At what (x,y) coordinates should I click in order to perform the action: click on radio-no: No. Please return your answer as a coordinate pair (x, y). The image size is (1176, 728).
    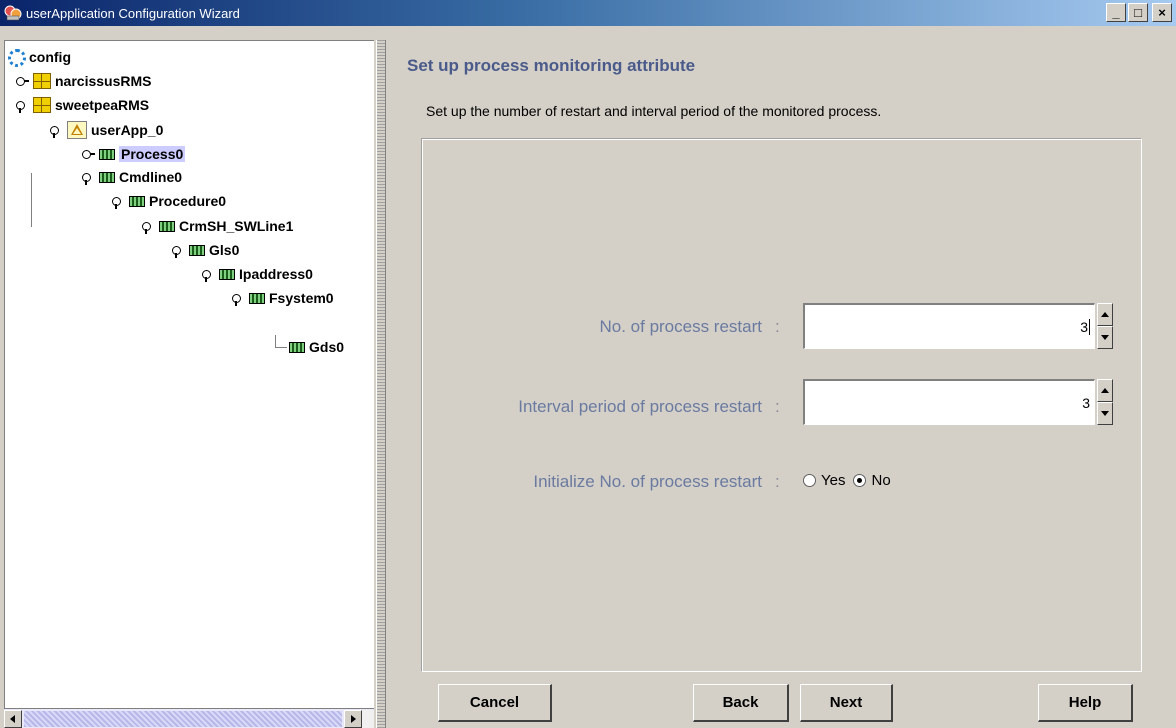
    Looking at the image, I should click on (872, 480).